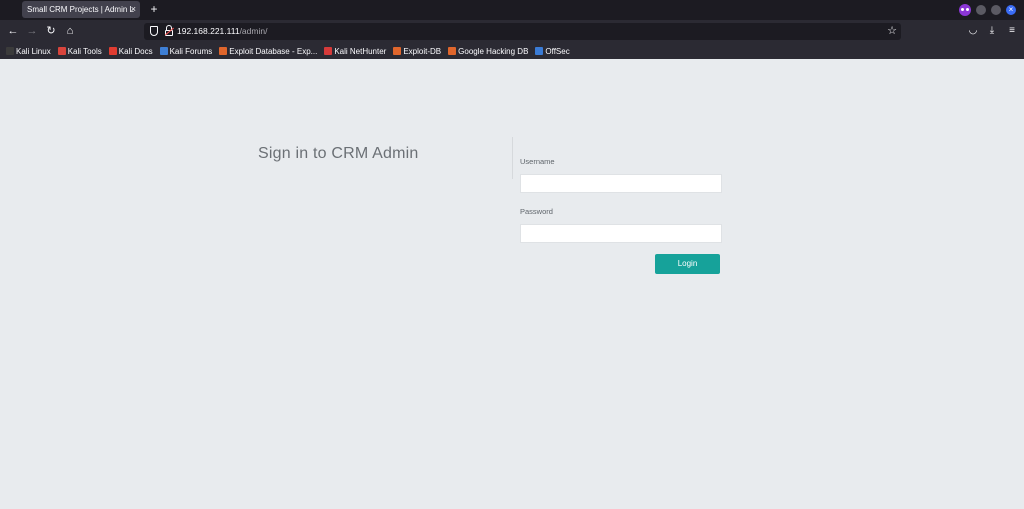  What do you see at coordinates (422, 51) in the screenshot?
I see `bookmark-label: Exploit-DB` at bounding box center [422, 51].